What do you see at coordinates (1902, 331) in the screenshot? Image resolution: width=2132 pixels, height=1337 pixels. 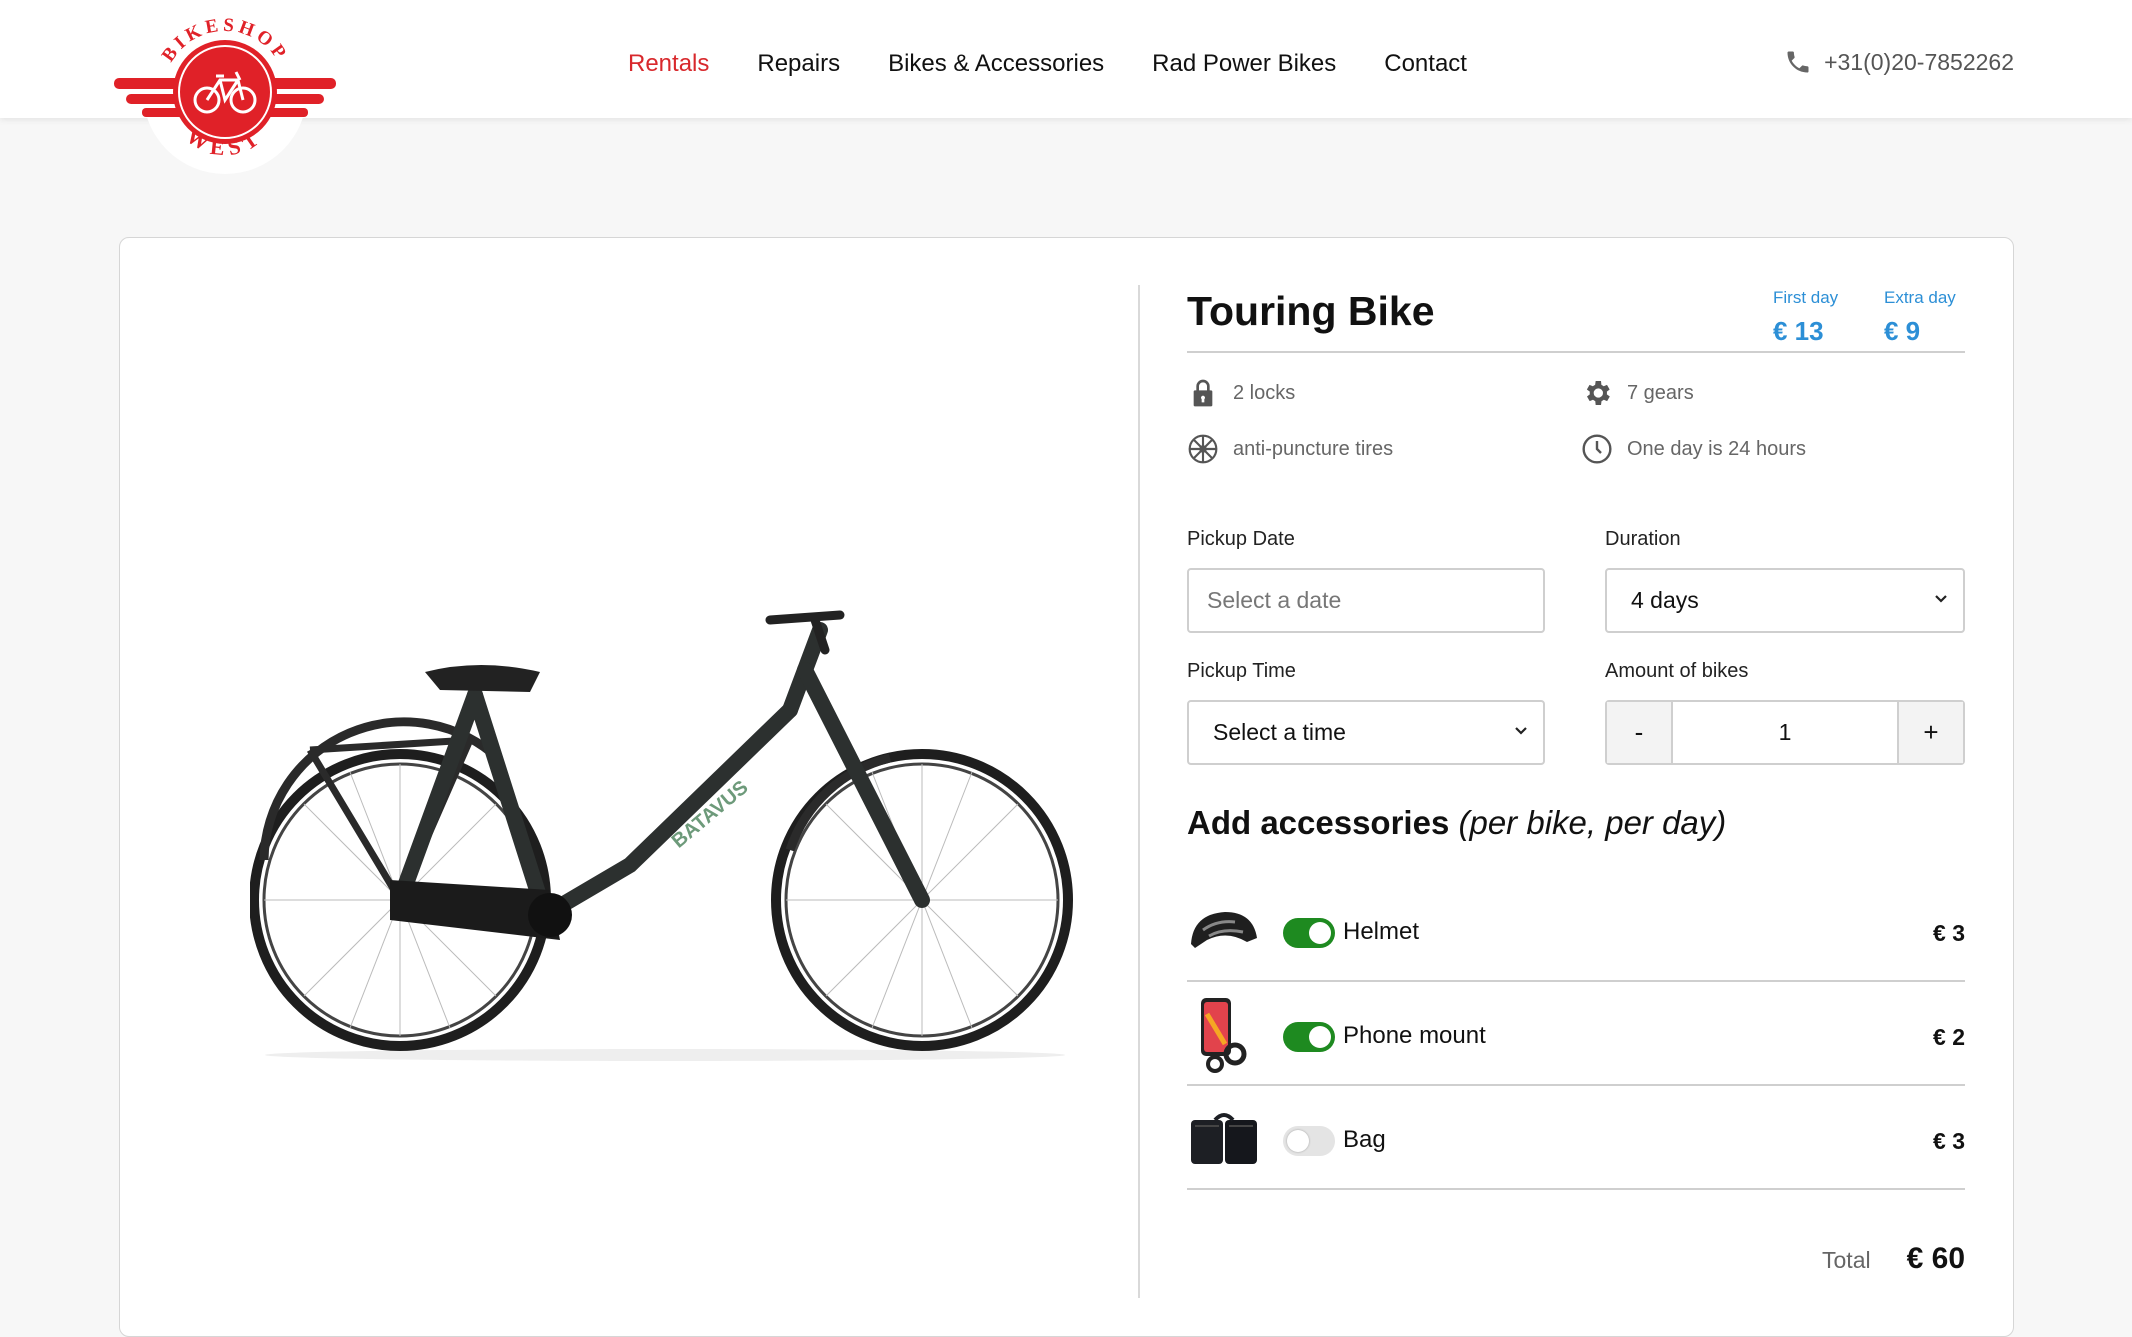 I see `extra-day-price: € 9` at bounding box center [1902, 331].